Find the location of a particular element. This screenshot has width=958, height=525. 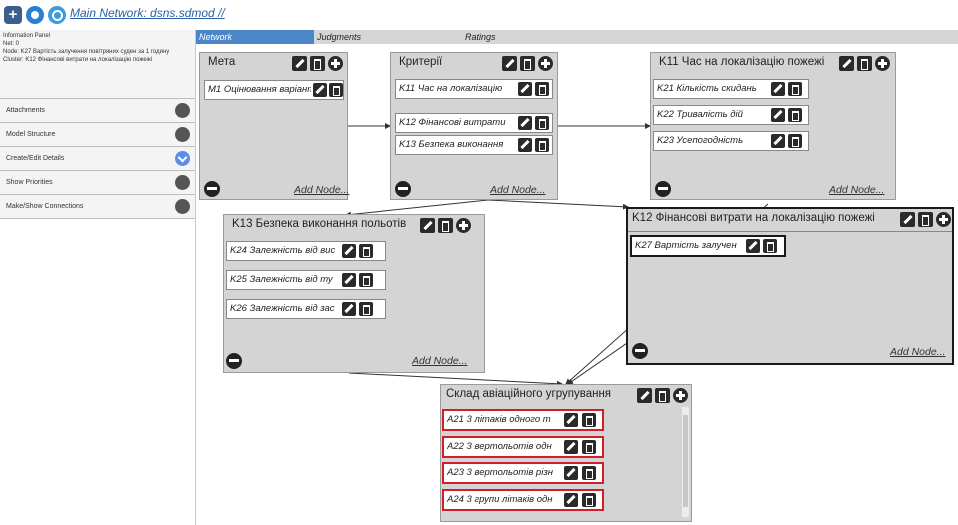

node-a22: A22 3 вертольотів одн is located at coordinates (523, 447).